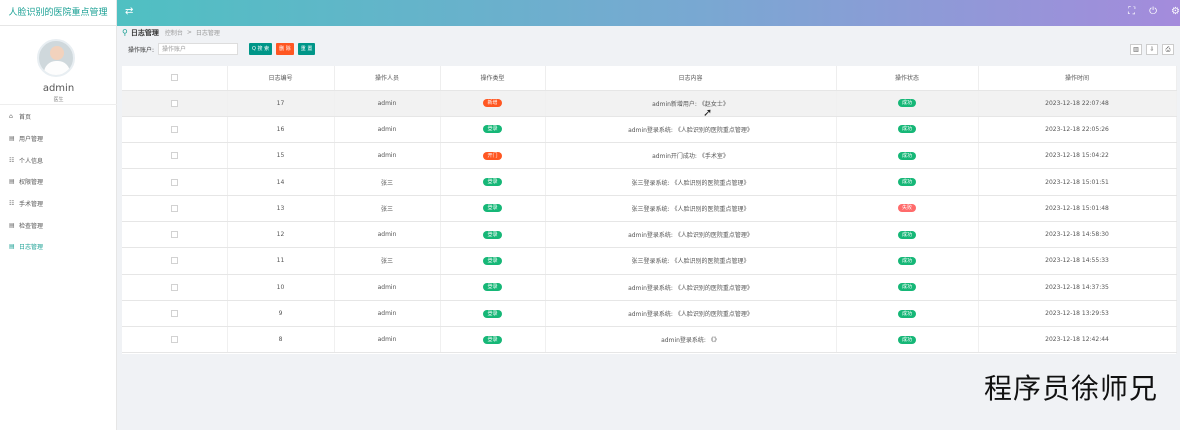 The height and width of the screenshot is (430, 1180). I want to click on table-header-row: 日志编号 操作人员 操作类型 日志内容 操作状态 操作时间, so click(649, 78).